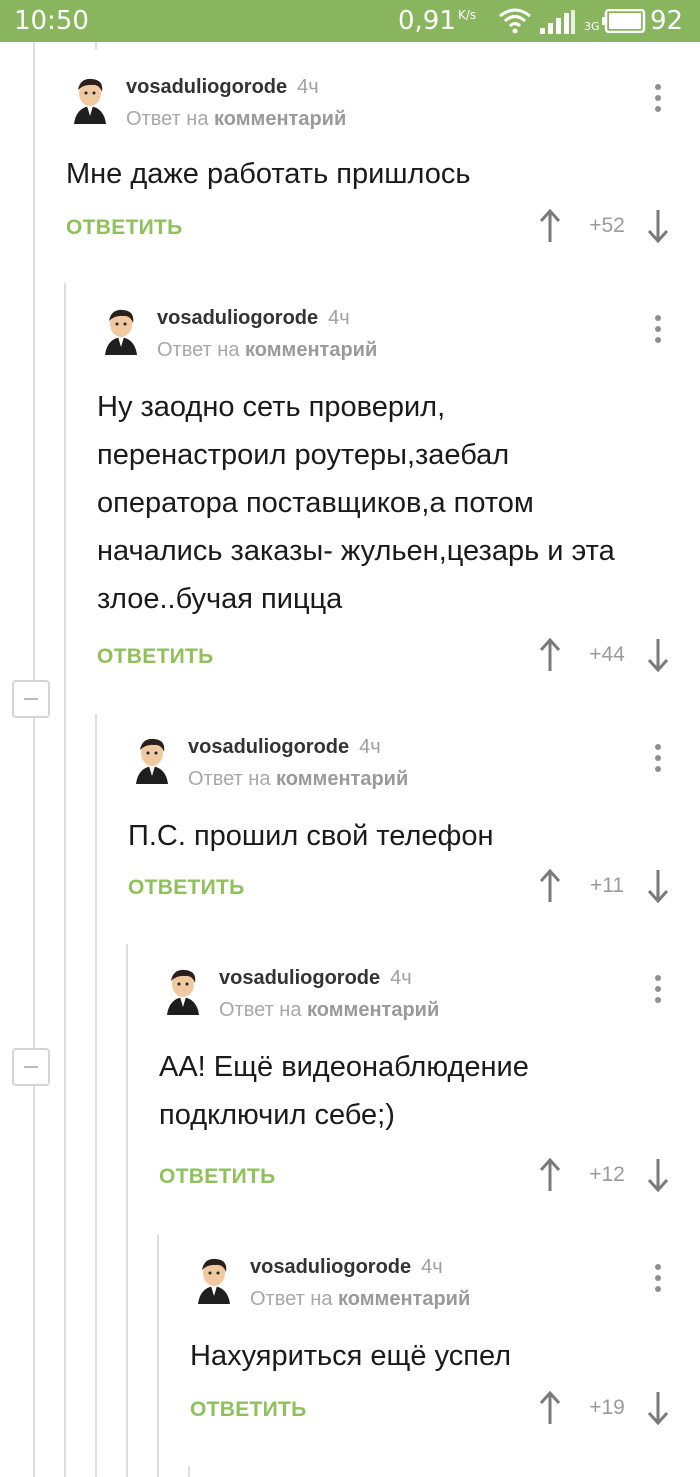 The height and width of the screenshot is (1477, 700). Describe the element at coordinates (607, 885) in the screenshot. I see `comment-score: +11` at that location.